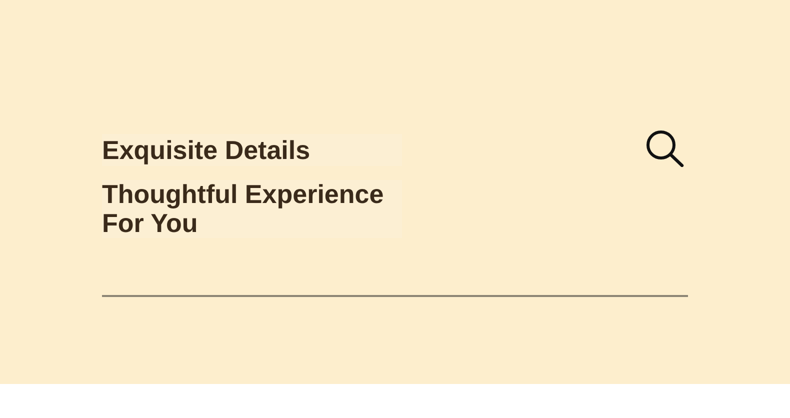 The width and height of the screenshot is (790, 418). Describe the element at coordinates (252, 209) in the screenshot. I see `subheading: Thoughtful Experience For You` at that location.